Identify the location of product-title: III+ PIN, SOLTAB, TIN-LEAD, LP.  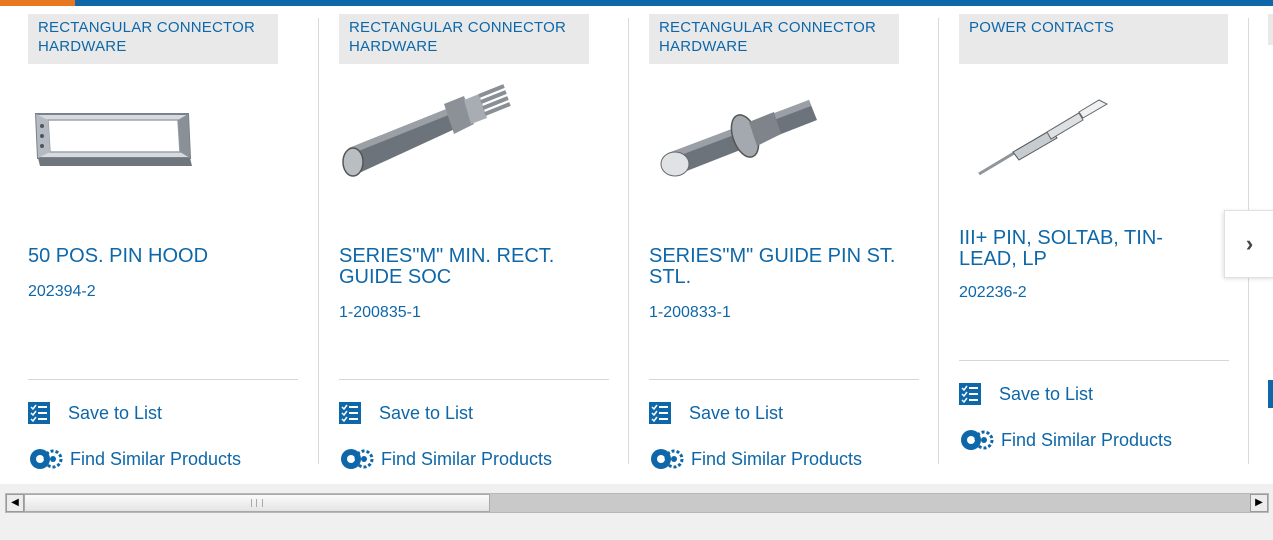
(1084, 249).